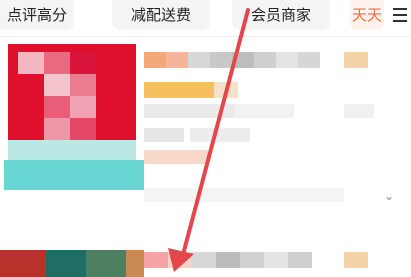  Describe the element at coordinates (399, 15) in the screenshot. I see `menu-icon` at that location.